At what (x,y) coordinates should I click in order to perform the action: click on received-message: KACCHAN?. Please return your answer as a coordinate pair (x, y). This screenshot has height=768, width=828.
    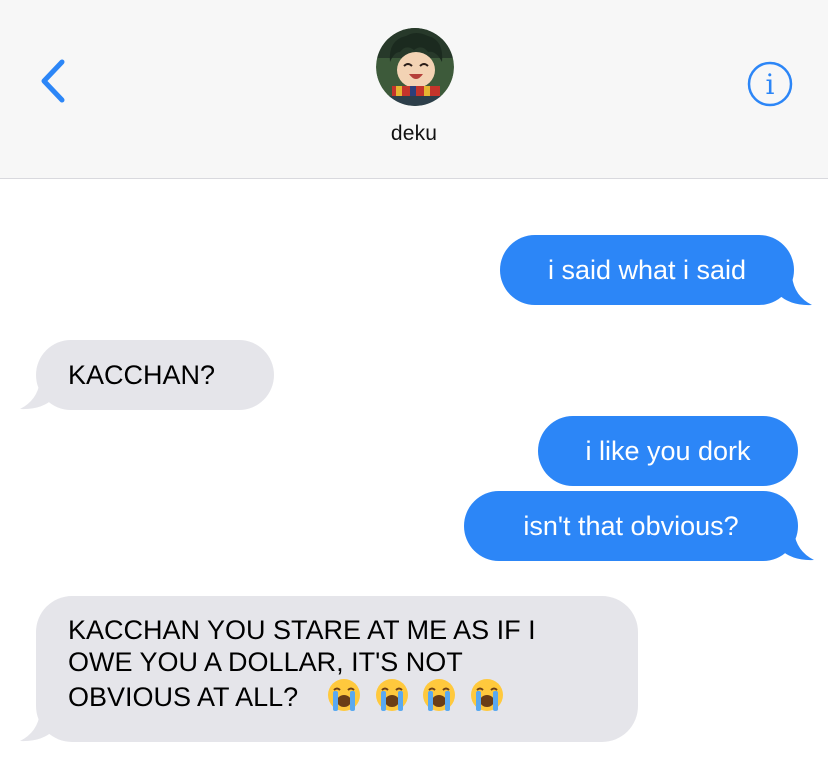
    Looking at the image, I should click on (155, 375).